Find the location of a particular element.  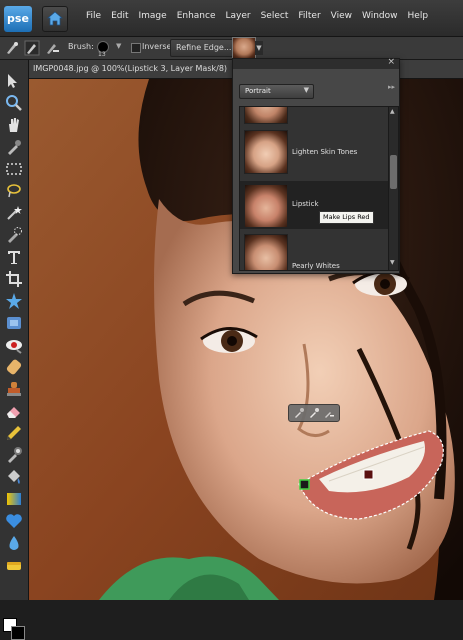

crop-tool-icon is located at coordinates (14, 279).